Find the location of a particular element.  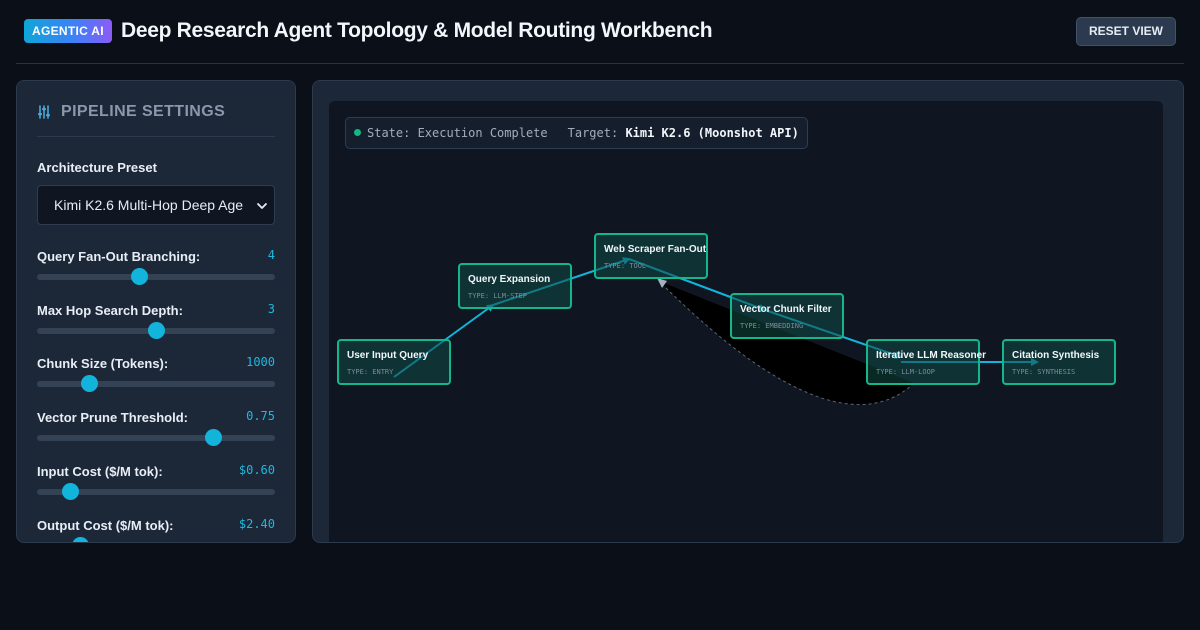

node-type: TYPE: ENTRY is located at coordinates (370, 372).